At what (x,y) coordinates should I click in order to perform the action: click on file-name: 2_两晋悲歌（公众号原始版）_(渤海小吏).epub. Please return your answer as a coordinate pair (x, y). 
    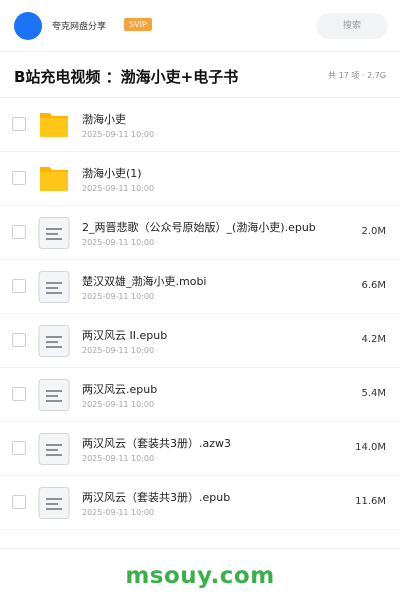
    Looking at the image, I should click on (199, 227).